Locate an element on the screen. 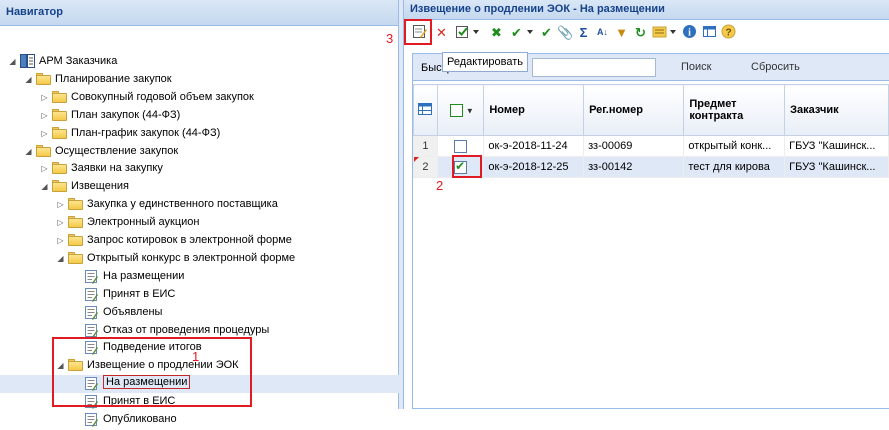 The height and width of the screenshot is (430, 889). sort-icon: A↓ is located at coordinates (602, 32).